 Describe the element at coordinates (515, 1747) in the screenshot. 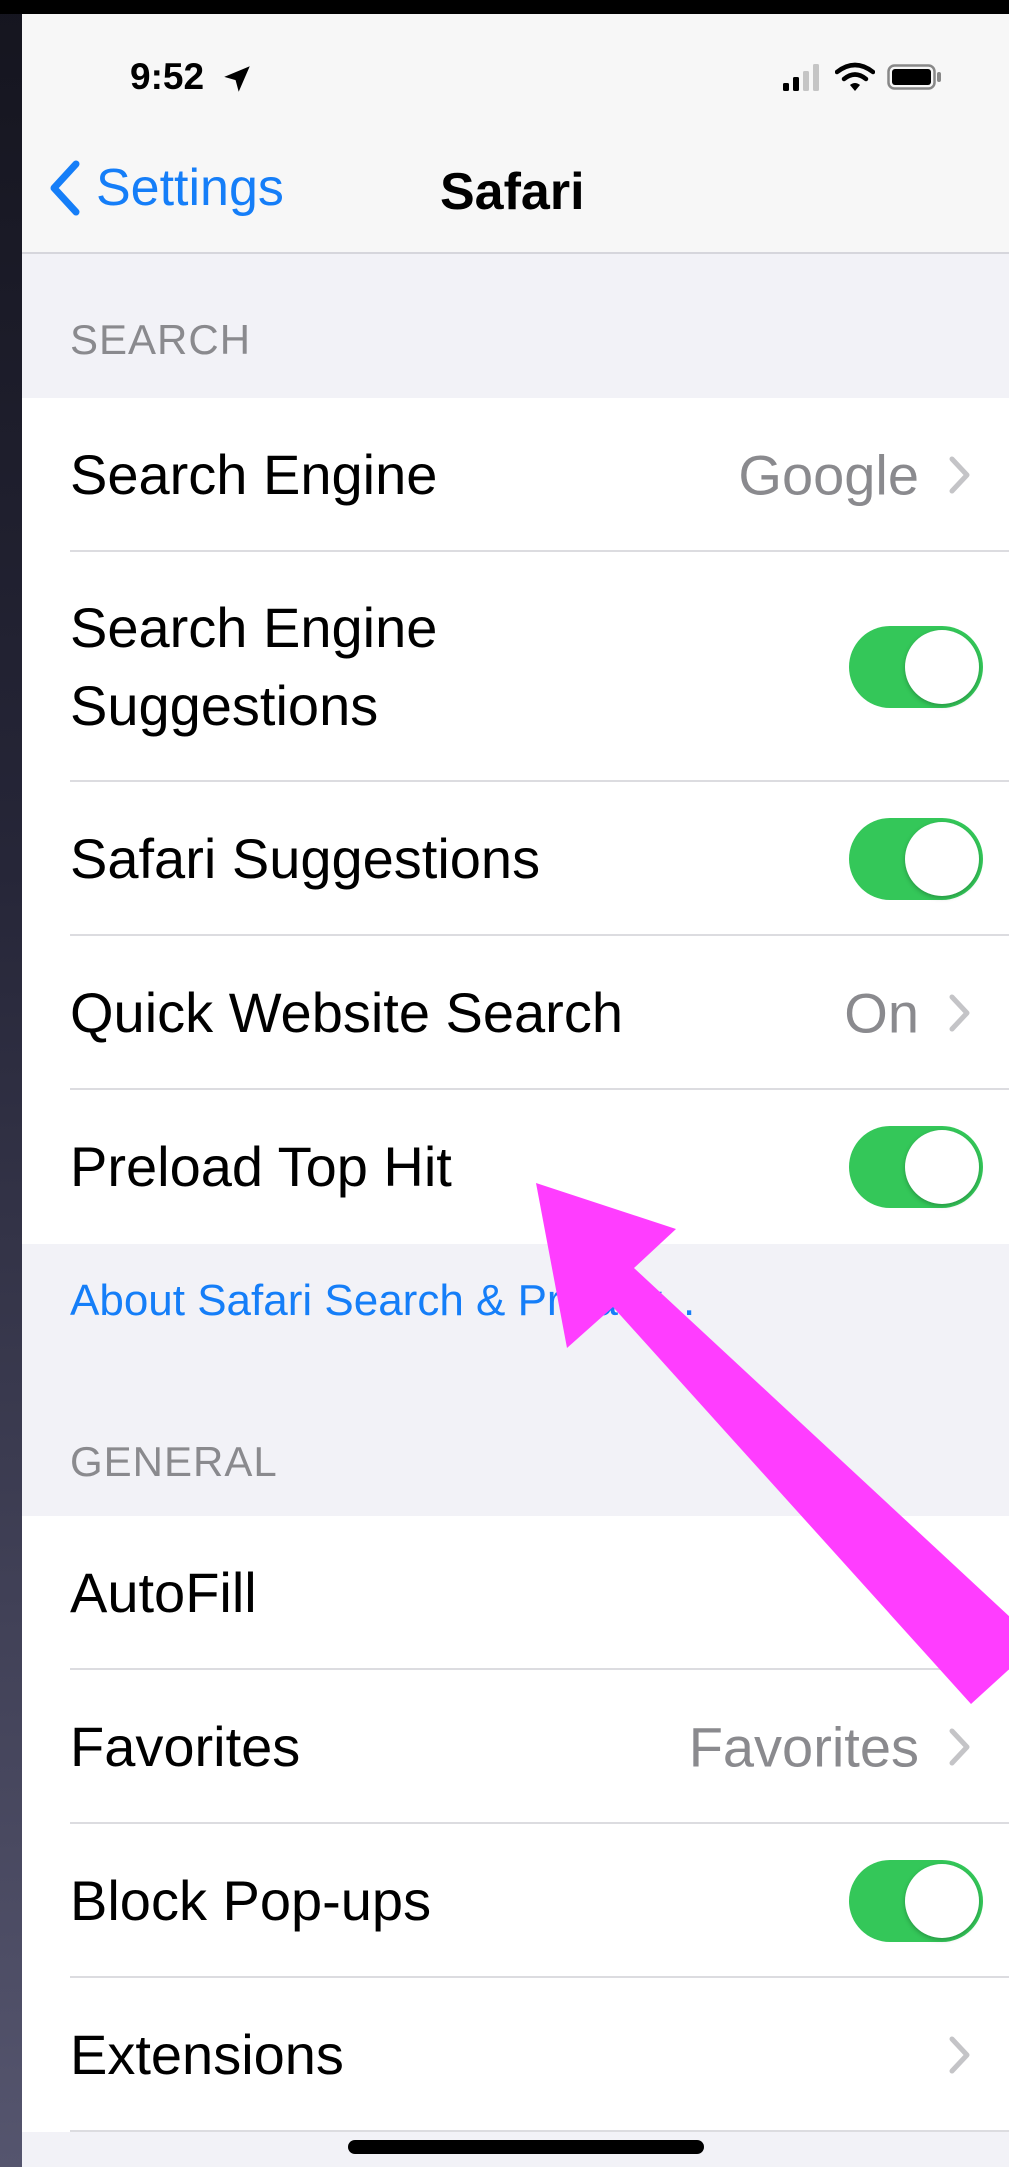

I see `favorites-row: Favorites Favorites` at that location.